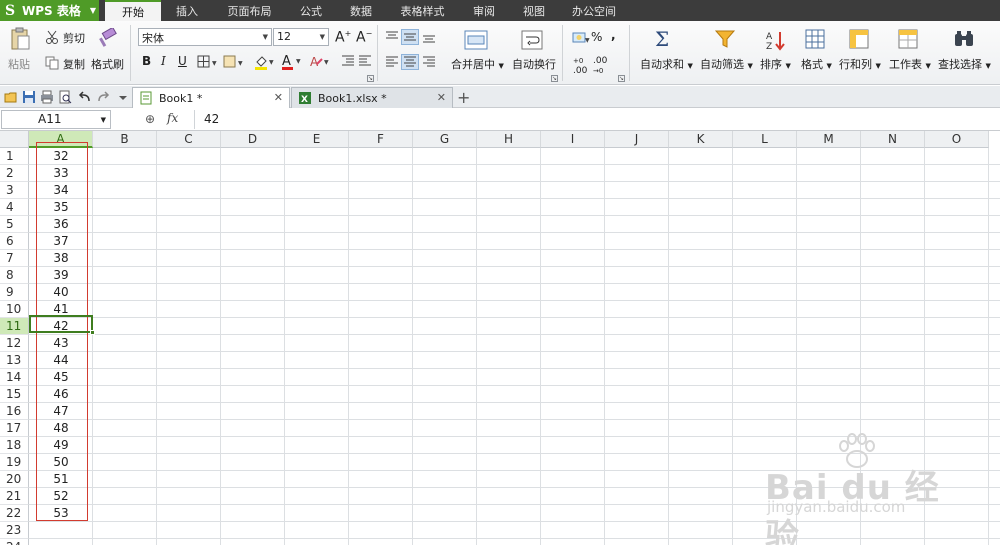 This screenshot has width=1000, height=545. Describe the element at coordinates (14, 275) in the screenshot. I see `row-header: 8` at that location.